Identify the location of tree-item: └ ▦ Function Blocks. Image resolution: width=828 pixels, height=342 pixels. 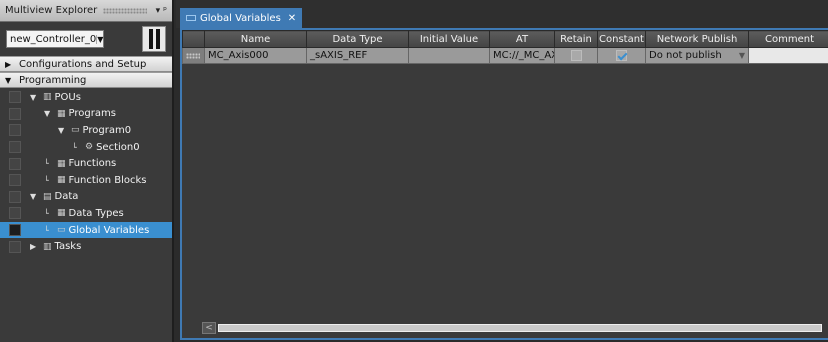
(86, 180).